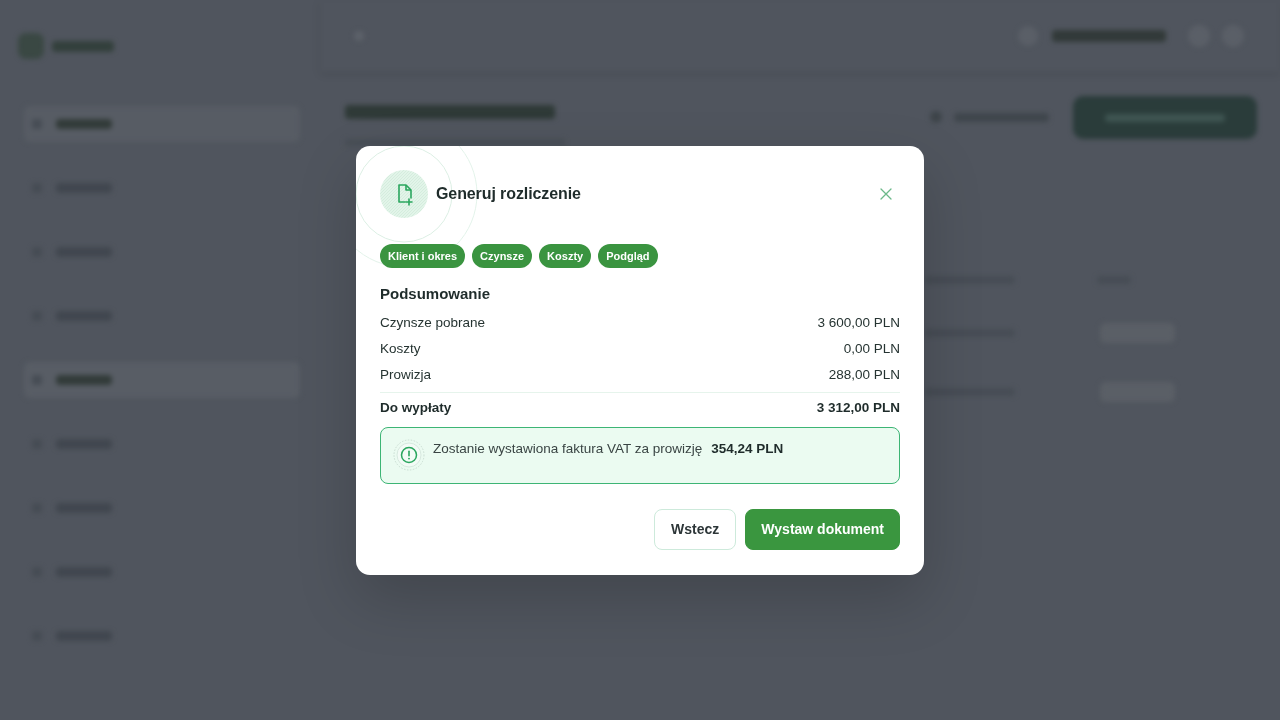 The height and width of the screenshot is (720, 1280). Describe the element at coordinates (405, 374) in the screenshot. I see `summary-label: Prowizja` at that location.